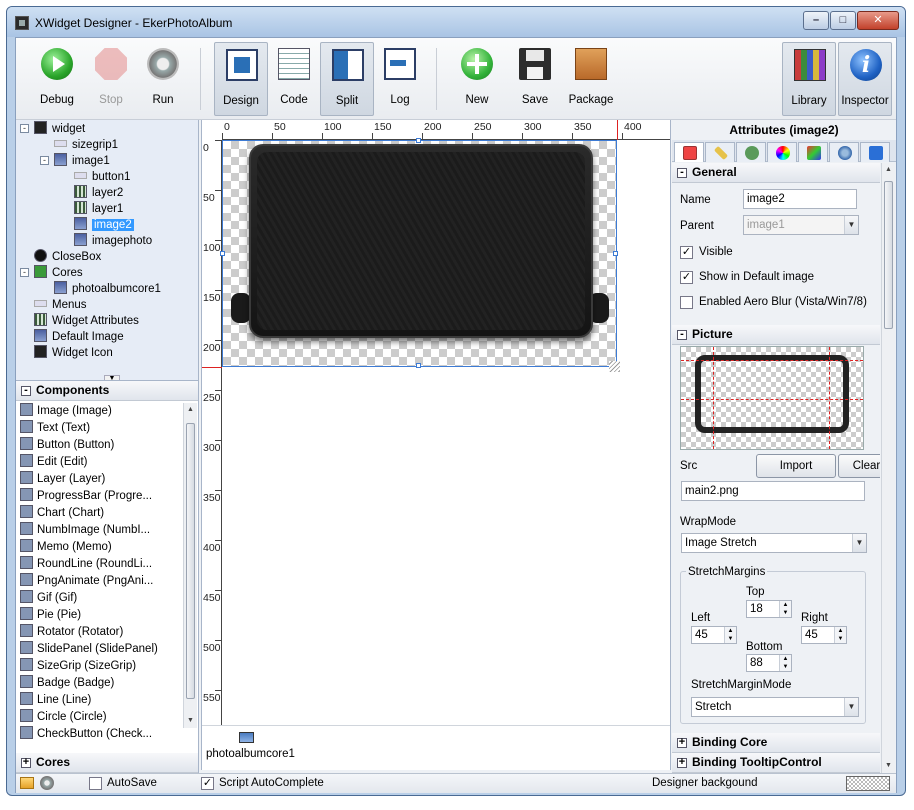 The width and height of the screenshot is (914, 810). What do you see at coordinates (99, 649) in the screenshot?
I see `component-item: SlidePanel (SlidePanel)` at bounding box center [99, 649].